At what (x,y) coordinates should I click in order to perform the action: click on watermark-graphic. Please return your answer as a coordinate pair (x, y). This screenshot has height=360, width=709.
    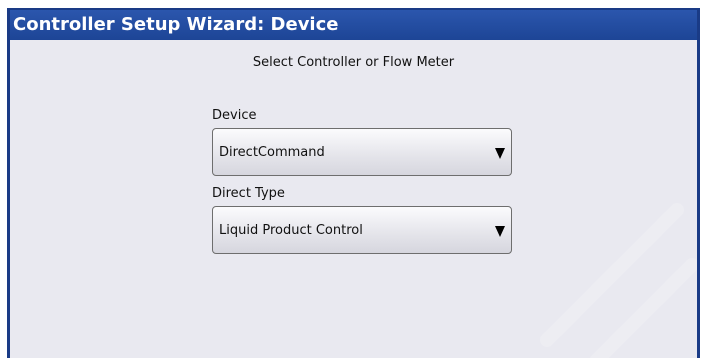
    Looking at the image, I should click on (618, 281).